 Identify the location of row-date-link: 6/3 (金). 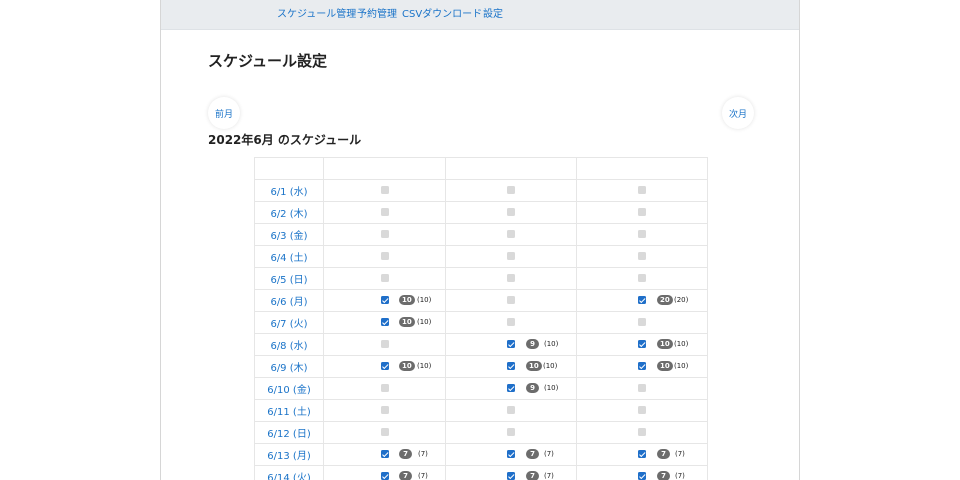
(289, 234).